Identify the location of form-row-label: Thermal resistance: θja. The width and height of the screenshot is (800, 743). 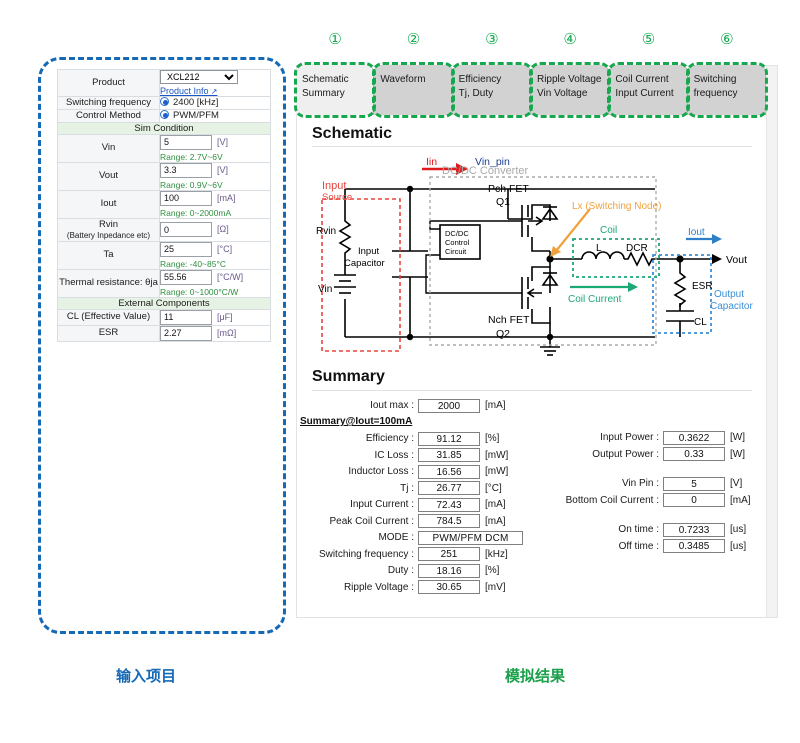
(108, 283).